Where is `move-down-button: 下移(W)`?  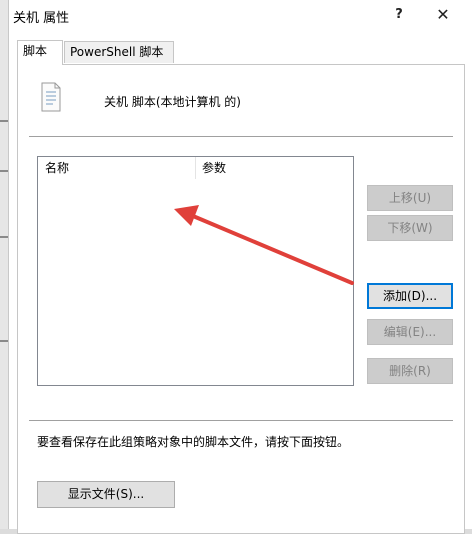
move-down-button: 下移(W) is located at coordinates (410, 228).